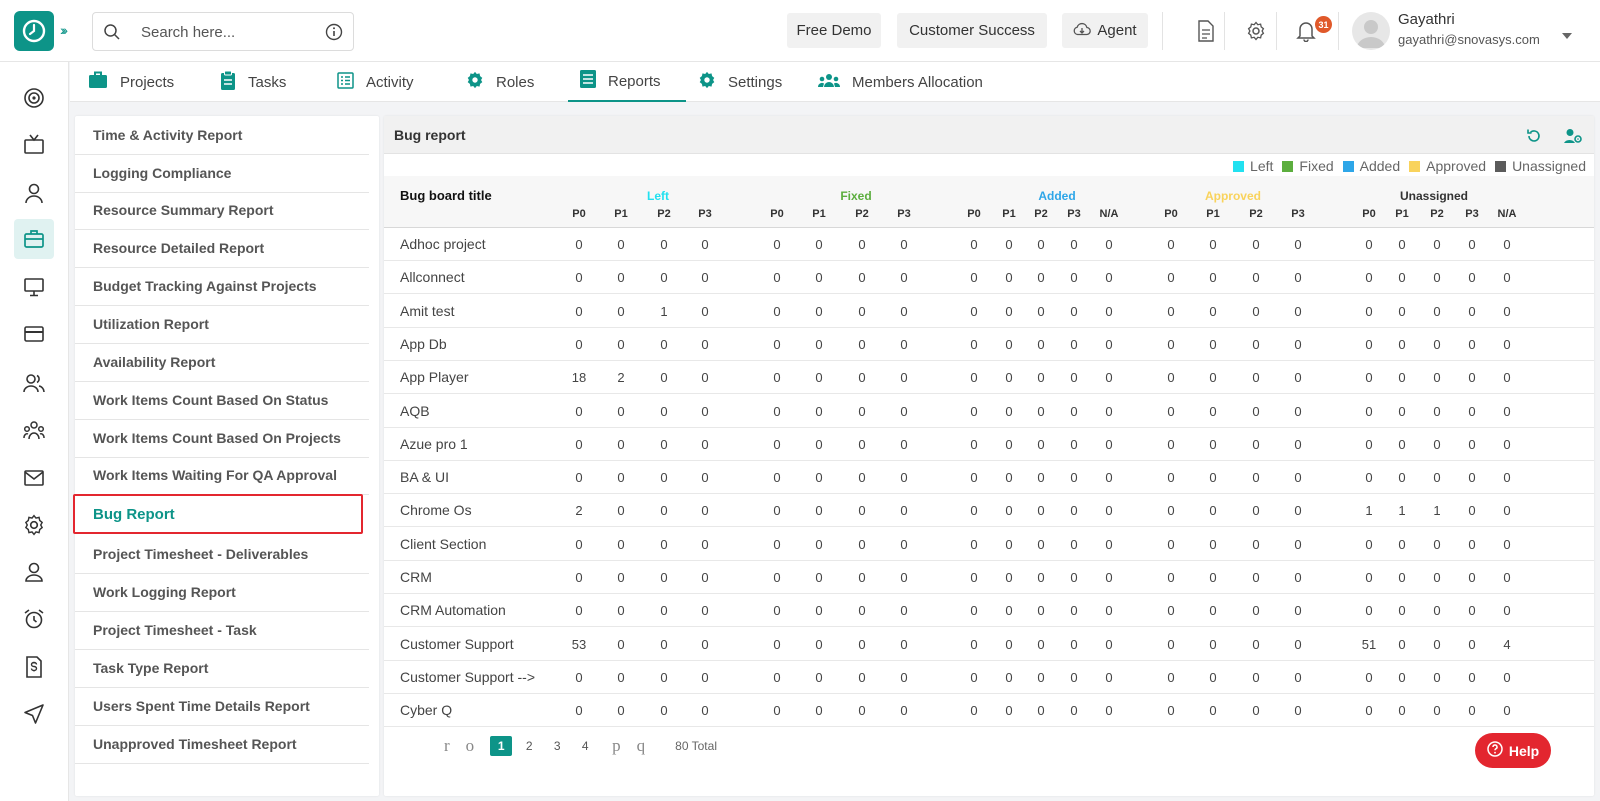 Image resolution: width=1600 pixels, height=801 pixels. What do you see at coordinates (34, 714) in the screenshot?
I see `send-icon` at bounding box center [34, 714].